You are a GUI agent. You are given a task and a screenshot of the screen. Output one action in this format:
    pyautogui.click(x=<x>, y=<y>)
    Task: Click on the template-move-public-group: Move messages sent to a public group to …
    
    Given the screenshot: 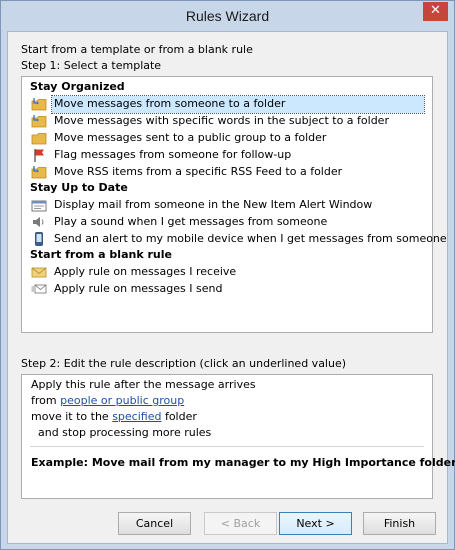 What is the action you would take?
    pyautogui.click(x=227, y=138)
    